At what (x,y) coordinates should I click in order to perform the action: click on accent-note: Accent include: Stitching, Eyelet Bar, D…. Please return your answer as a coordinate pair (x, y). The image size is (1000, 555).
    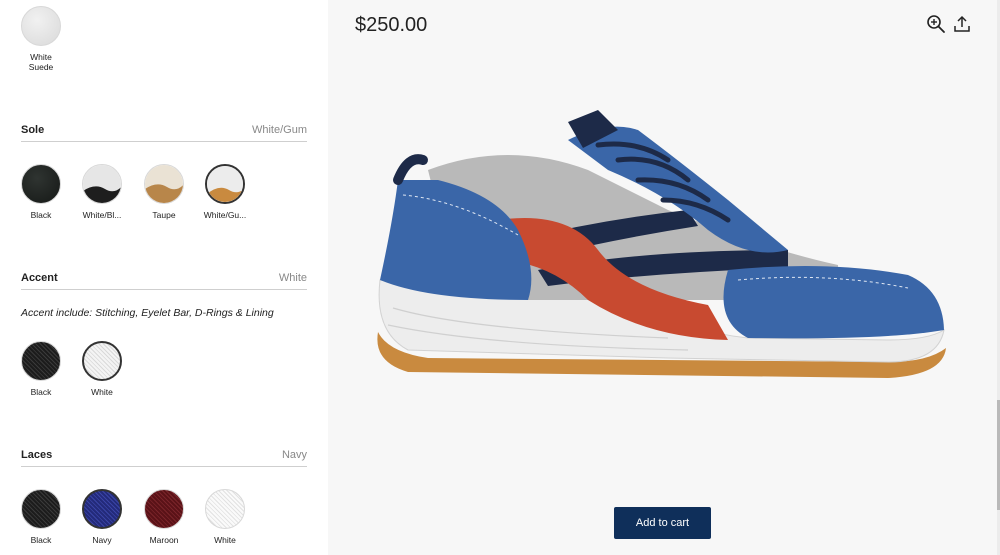
    Looking at the image, I should click on (147, 313).